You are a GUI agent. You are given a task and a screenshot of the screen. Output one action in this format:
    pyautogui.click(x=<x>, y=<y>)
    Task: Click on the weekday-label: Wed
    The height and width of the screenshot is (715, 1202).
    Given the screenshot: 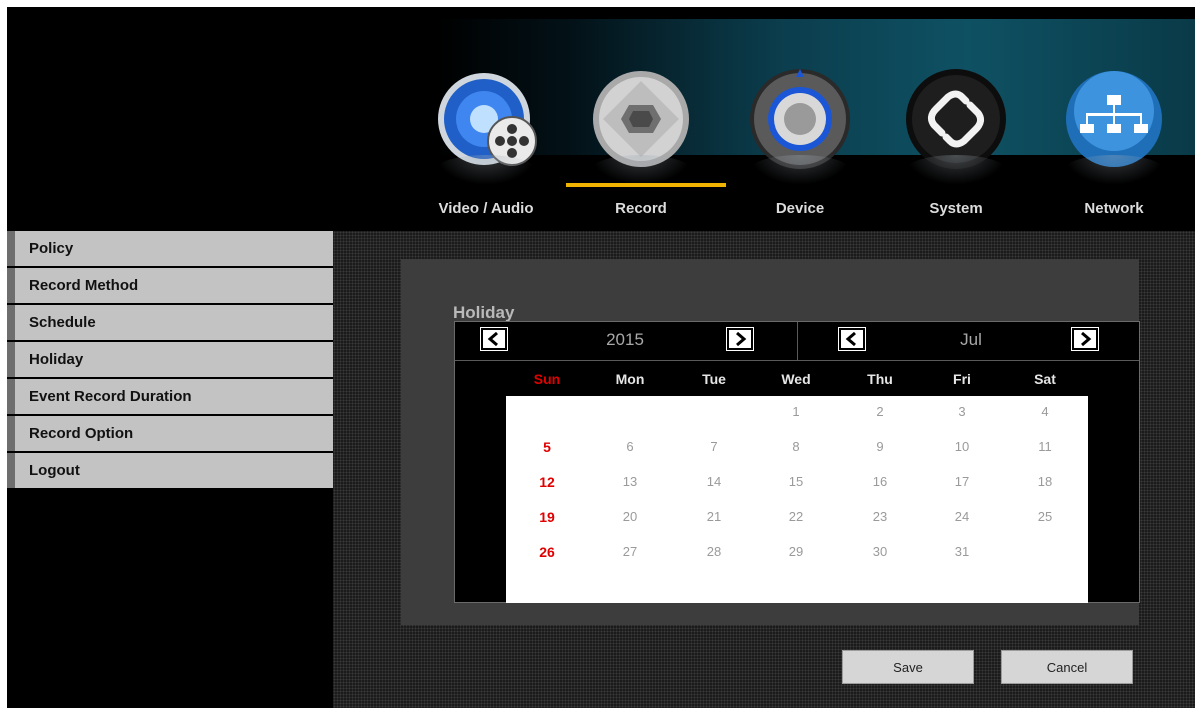 What is the action you would take?
    pyautogui.click(x=796, y=379)
    